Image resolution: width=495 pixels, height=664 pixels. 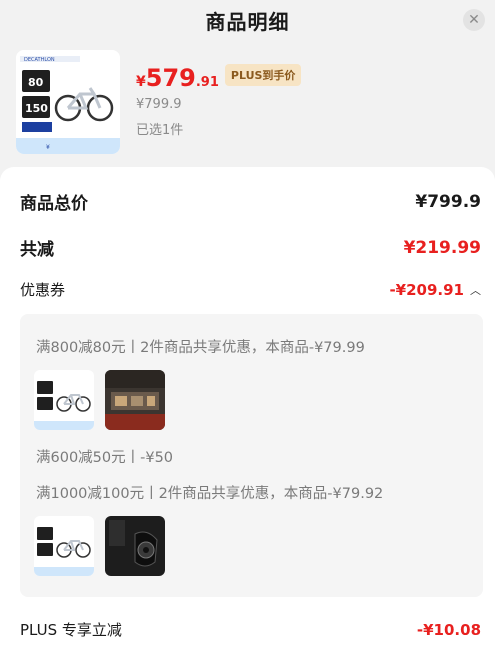 I want to click on coupon-value: -¥209.91 ︿, so click(x=435, y=290).